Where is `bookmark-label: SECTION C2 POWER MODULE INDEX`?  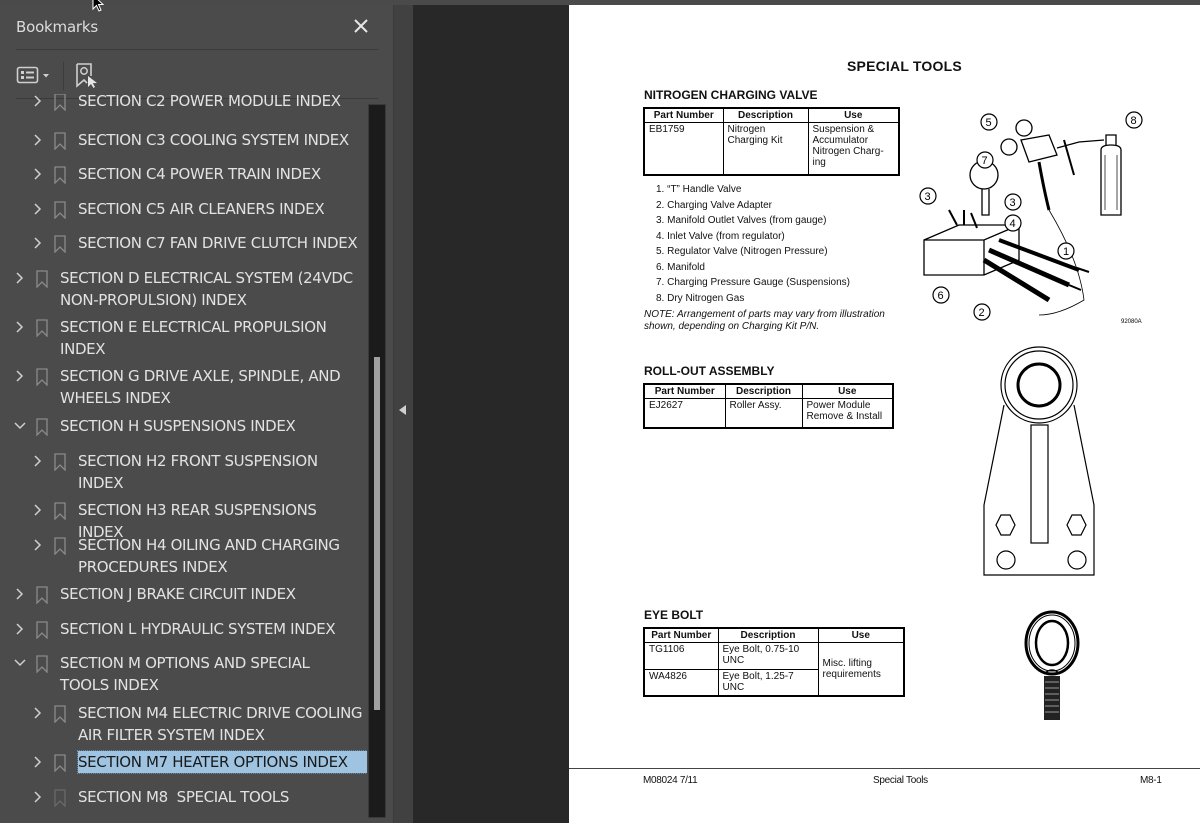 bookmark-label: SECTION C2 POWER MODULE INDEX is located at coordinates (209, 102).